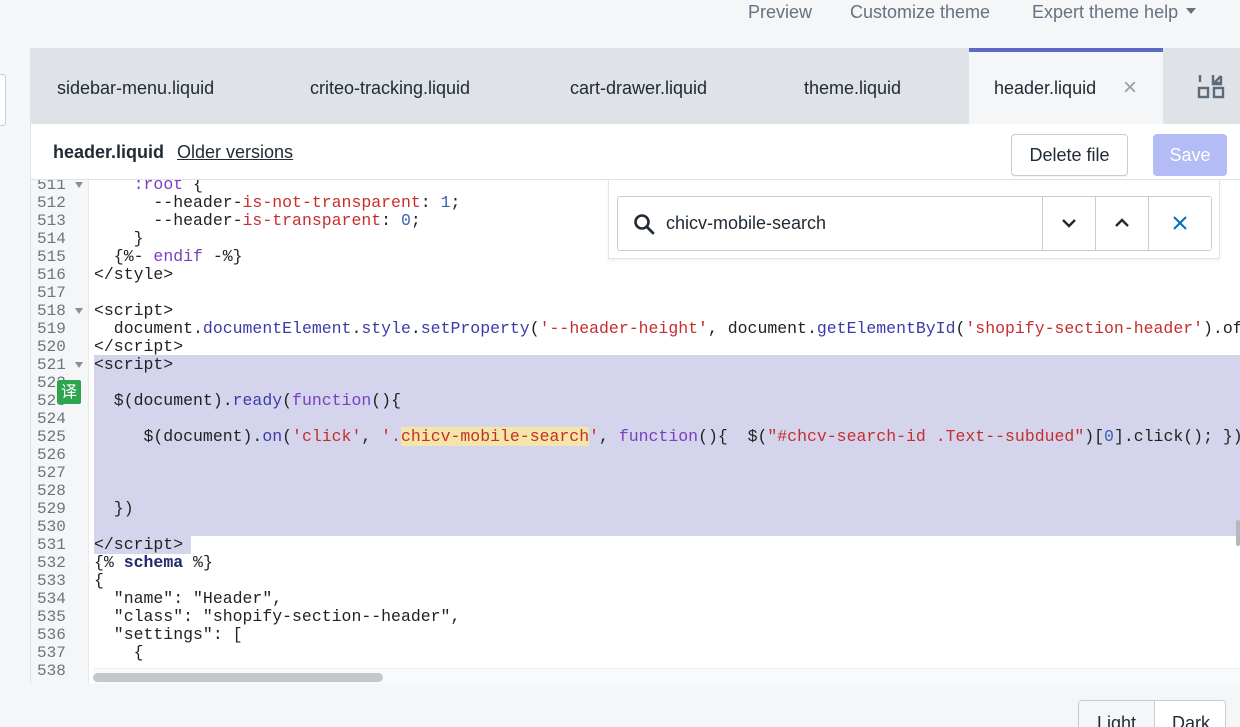 This screenshot has width=1240, height=727. What do you see at coordinates (136, 88) in the screenshot?
I see `tab-label: sidebar-menu.liquid` at bounding box center [136, 88].